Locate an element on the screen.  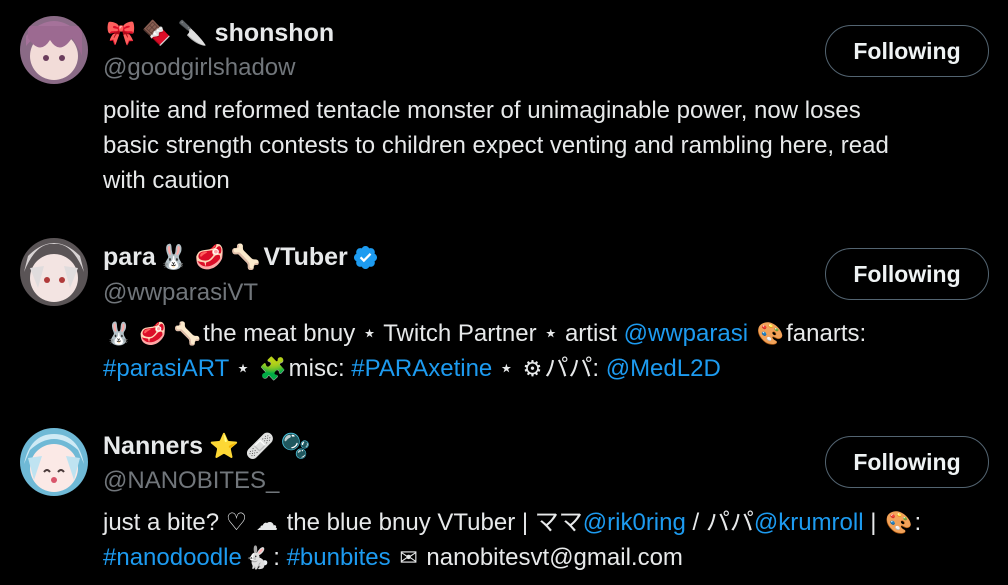
bandage-icon: 🩹 is located at coordinates (259, 446).